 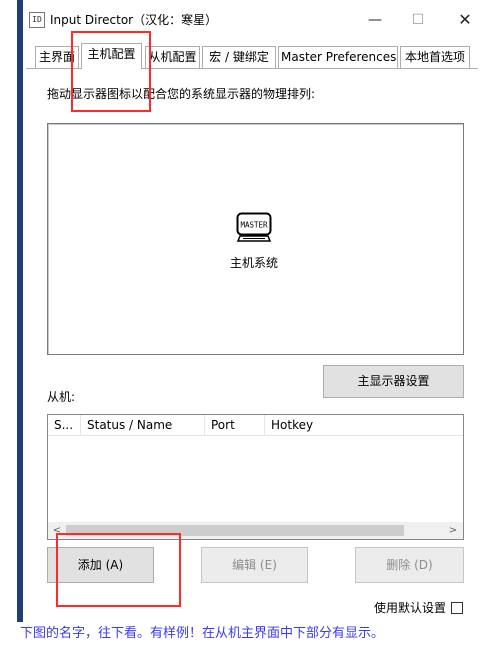 What do you see at coordinates (111, 56) in the screenshot?
I see `tab-host-config: 主机配置` at bounding box center [111, 56].